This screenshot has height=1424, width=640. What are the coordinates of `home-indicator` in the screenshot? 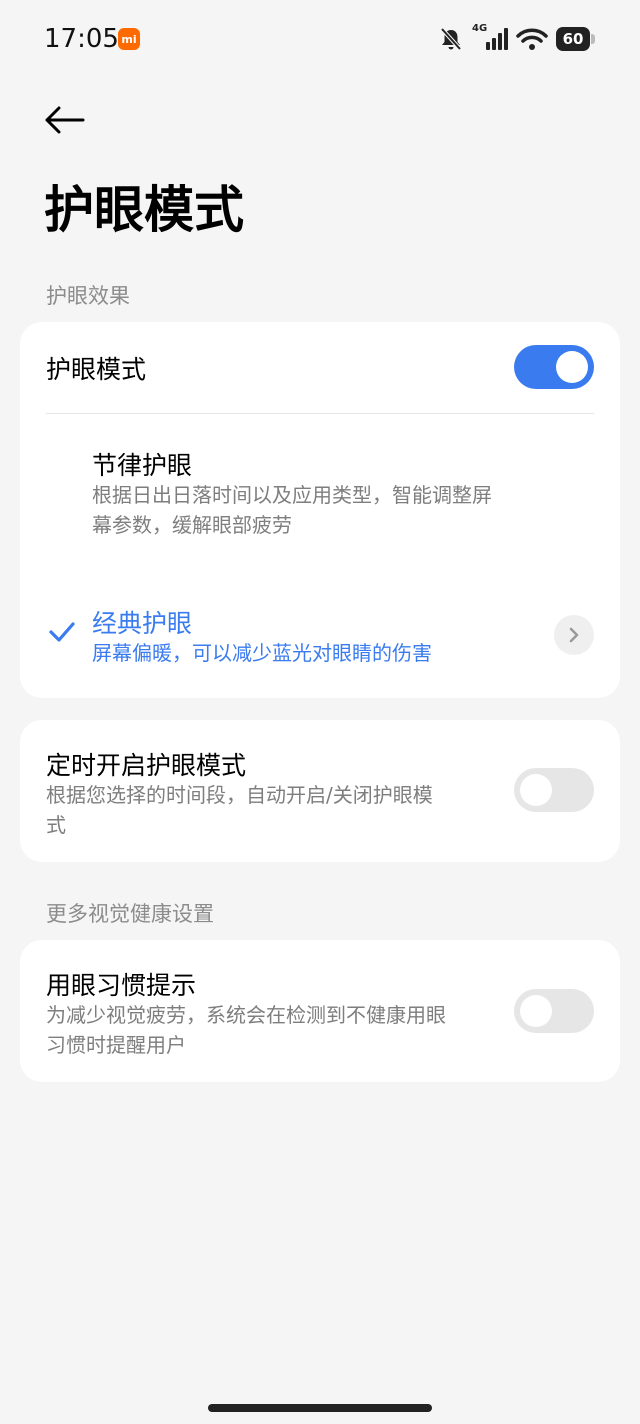 It's located at (320, 1408).